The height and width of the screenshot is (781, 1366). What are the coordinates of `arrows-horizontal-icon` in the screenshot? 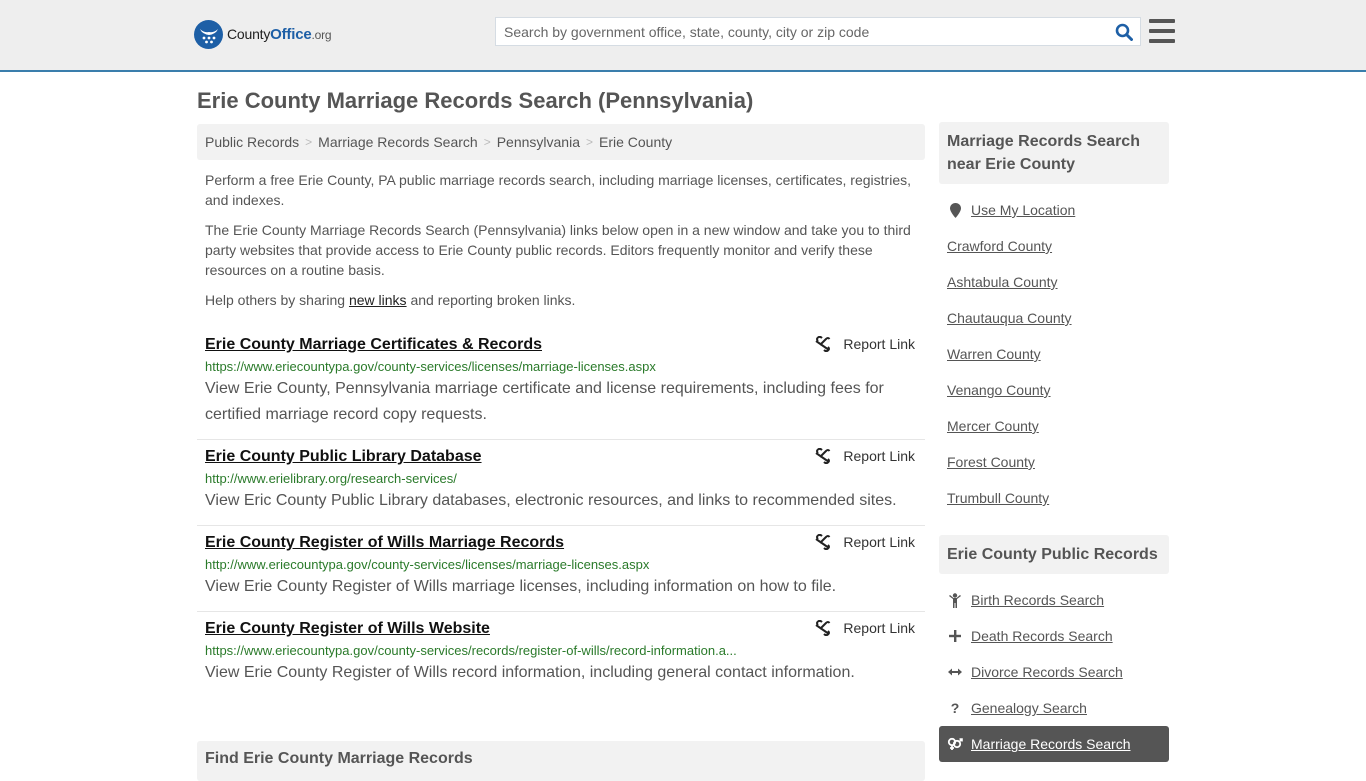 It's located at (955, 672).